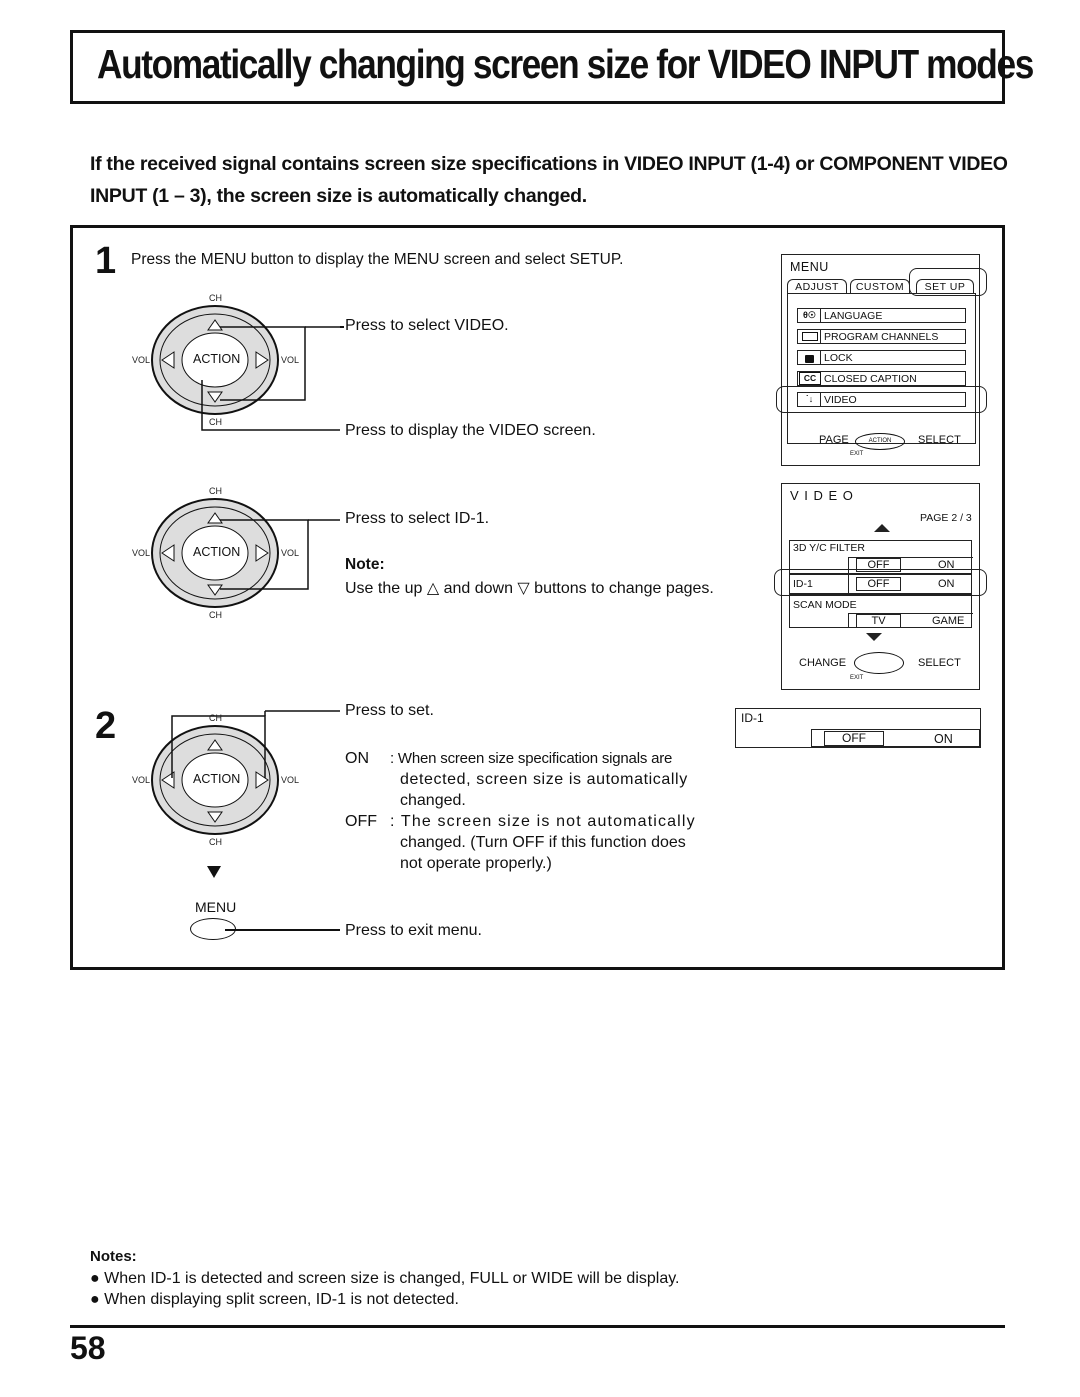 Image resolution: width=1080 pixels, height=1397 pixels. Describe the element at coordinates (361, 821) in the screenshot. I see `off-label: OFF` at that location.